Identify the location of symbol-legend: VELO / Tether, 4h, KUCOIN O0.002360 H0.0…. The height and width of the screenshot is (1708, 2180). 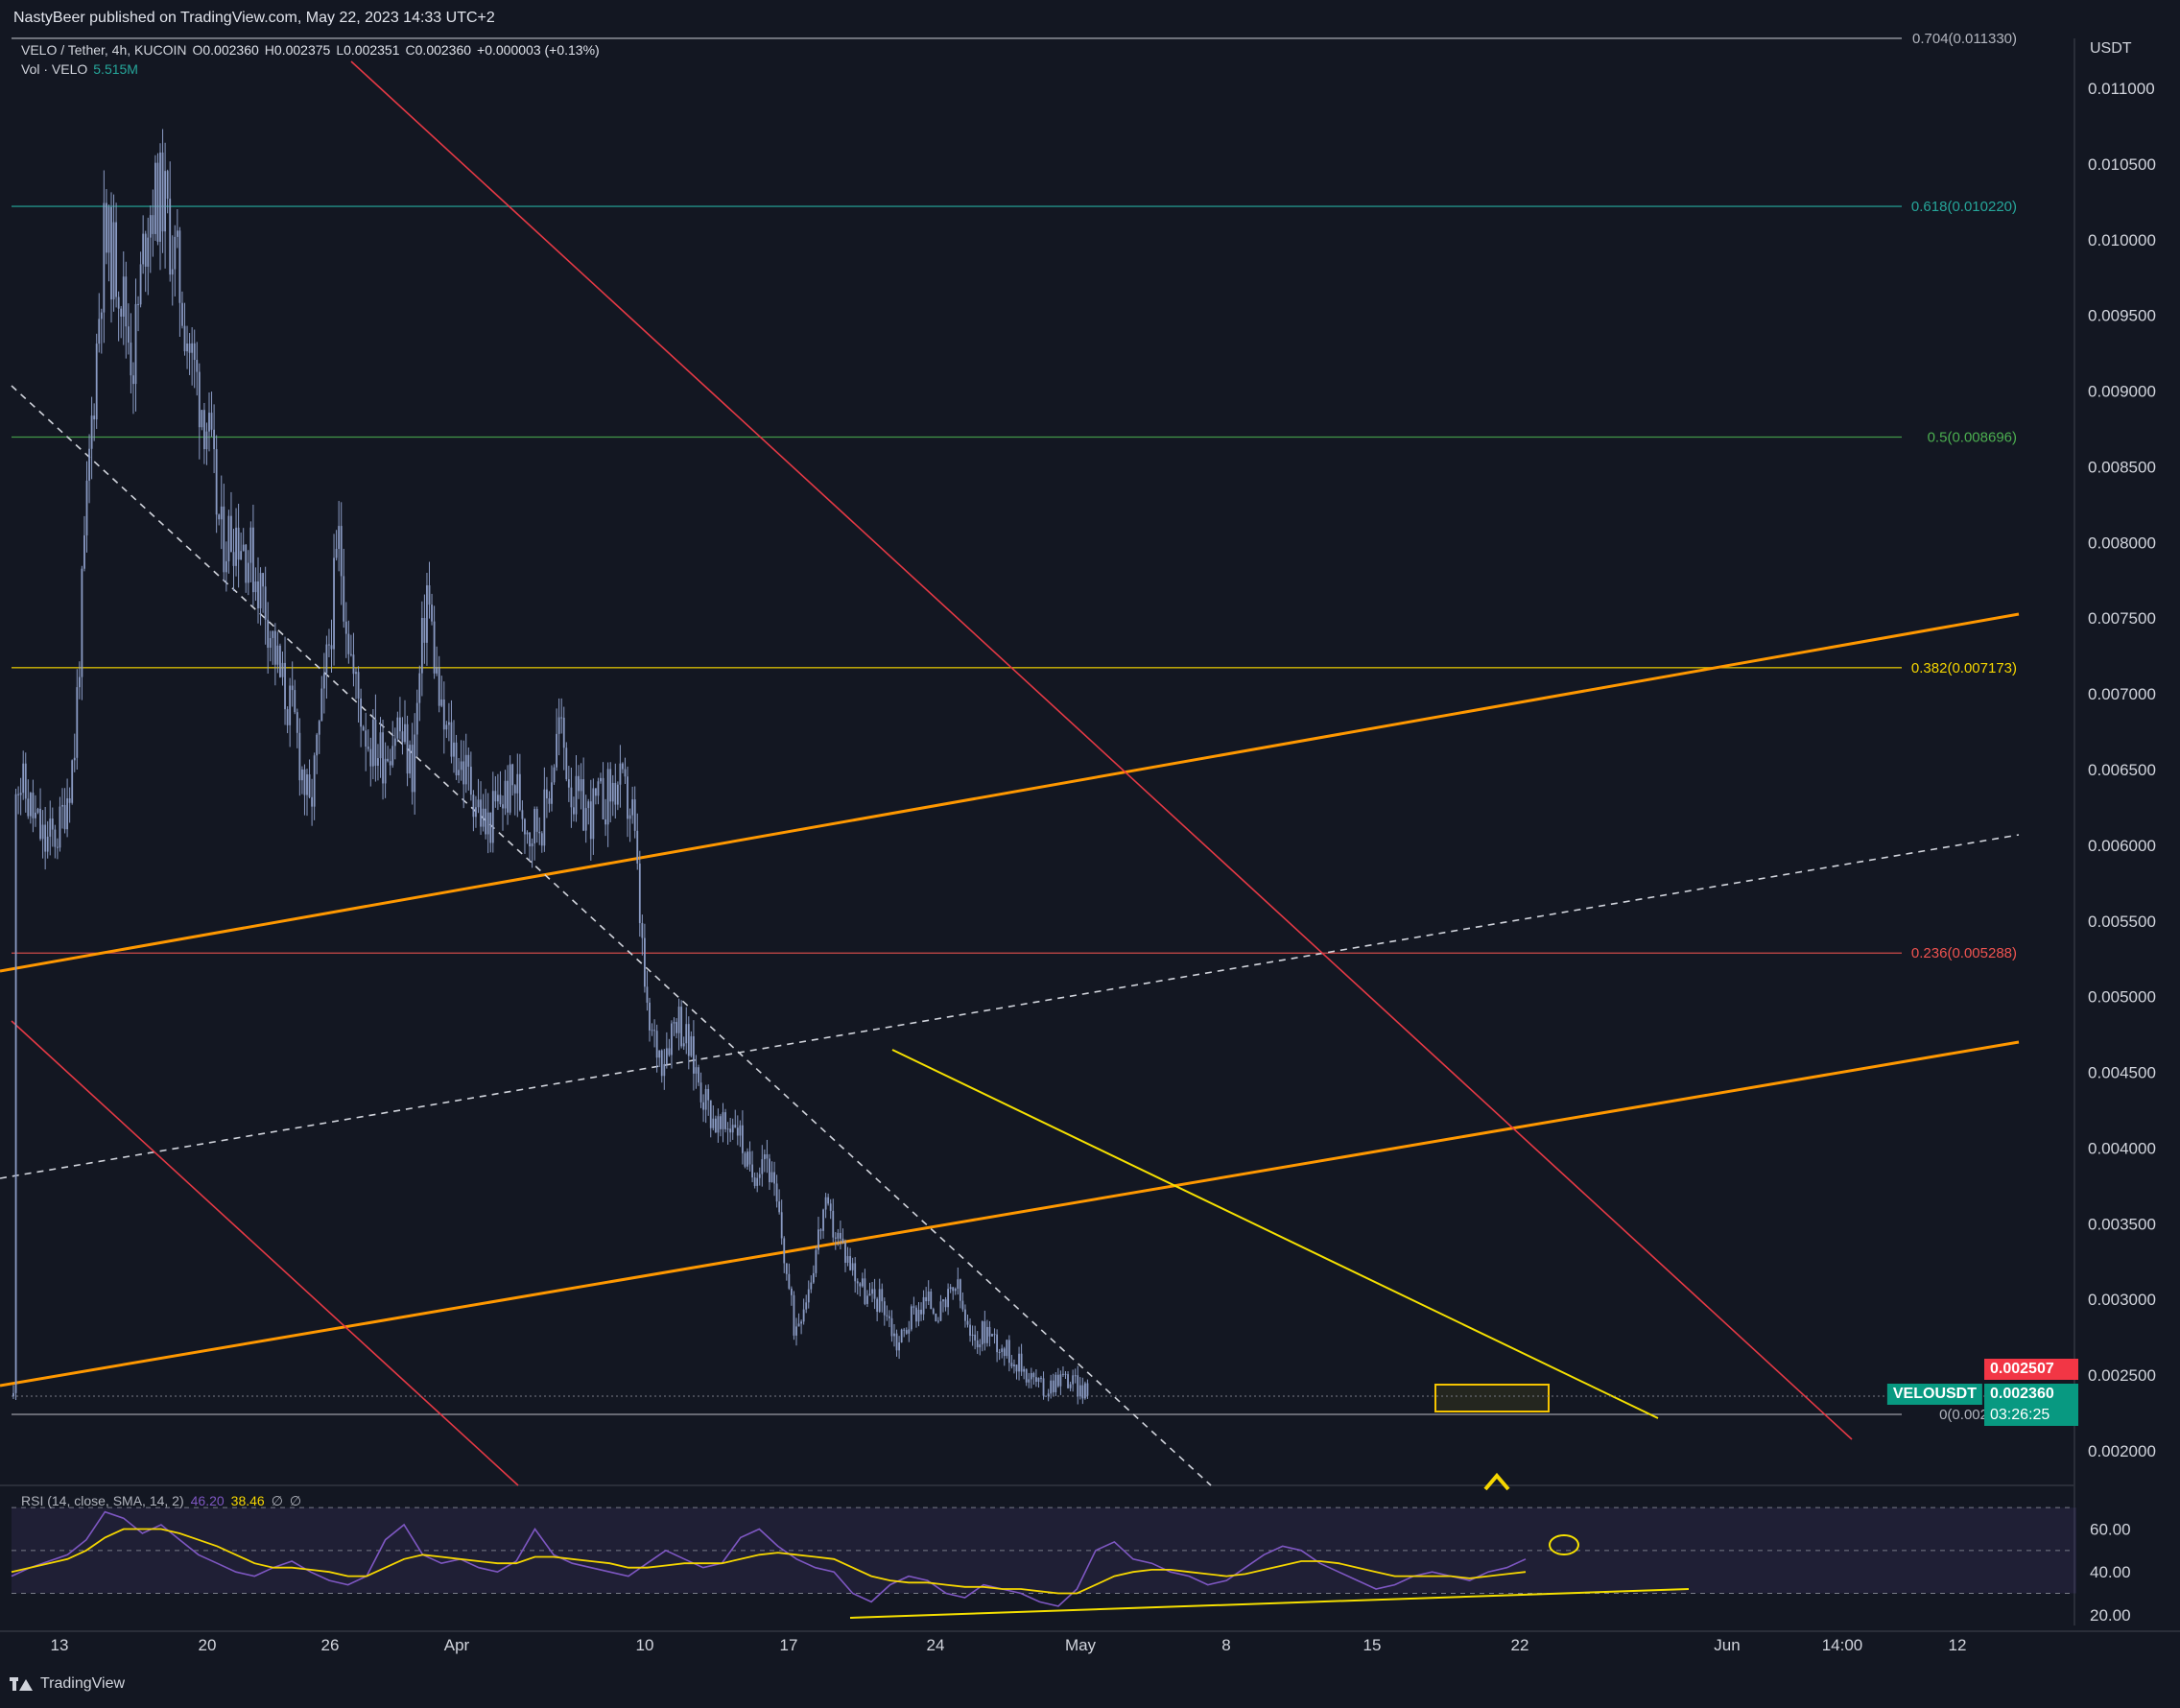
(313, 50).